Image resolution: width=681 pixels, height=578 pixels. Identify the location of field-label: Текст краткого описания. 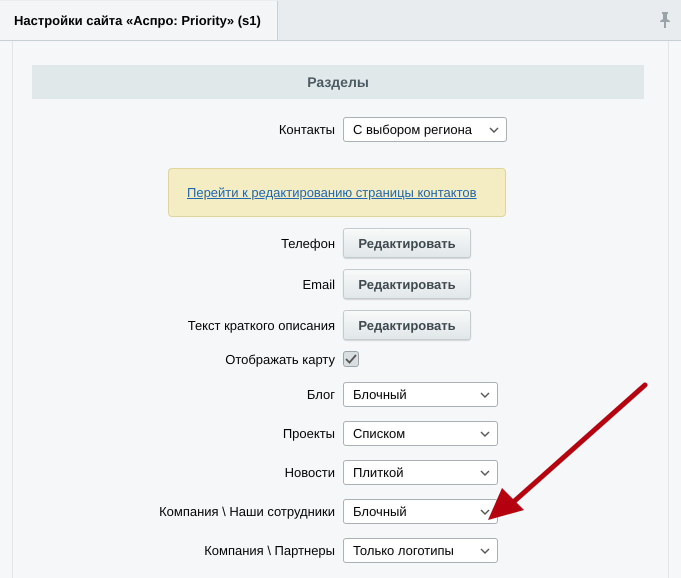
(260, 325).